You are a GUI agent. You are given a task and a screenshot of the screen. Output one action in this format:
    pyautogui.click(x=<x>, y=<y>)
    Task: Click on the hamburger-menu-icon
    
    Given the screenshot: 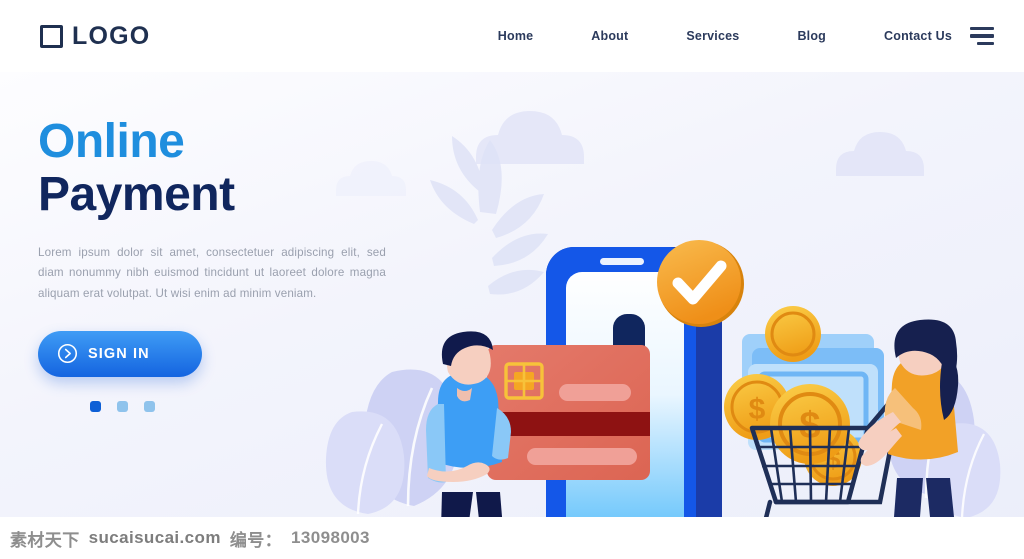 What is the action you would take?
    pyautogui.click(x=982, y=36)
    